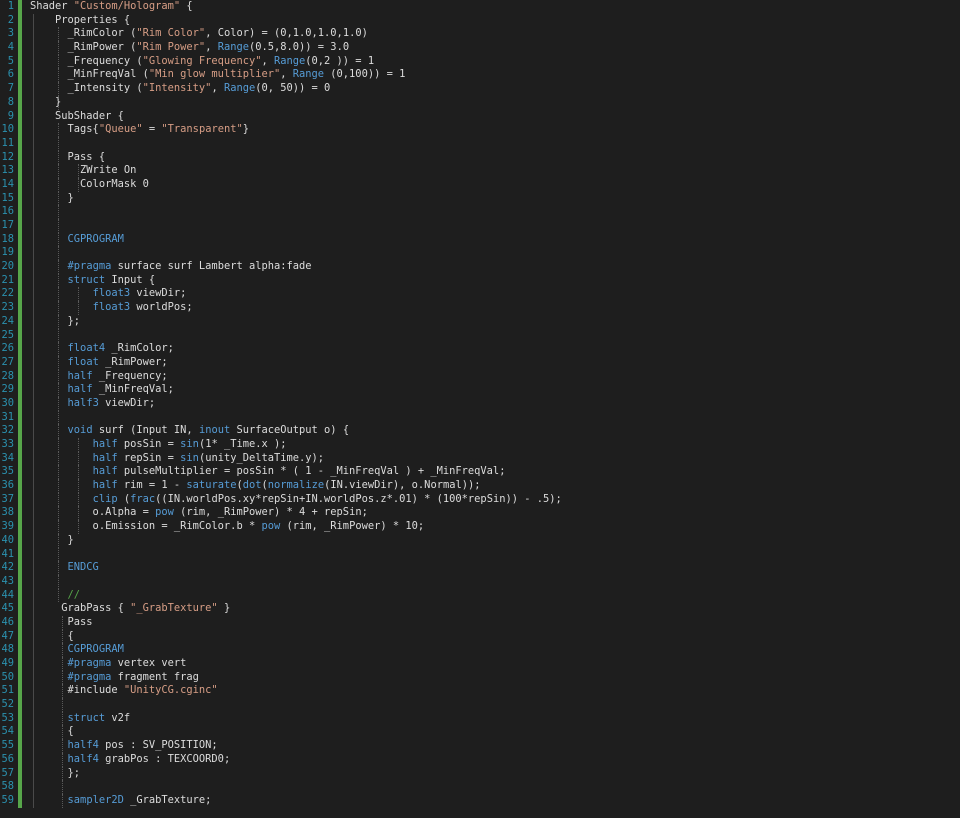 Image resolution: width=960 pixels, height=818 pixels. What do you see at coordinates (480, 321) in the screenshot?
I see `code-line: 24 };` at bounding box center [480, 321].